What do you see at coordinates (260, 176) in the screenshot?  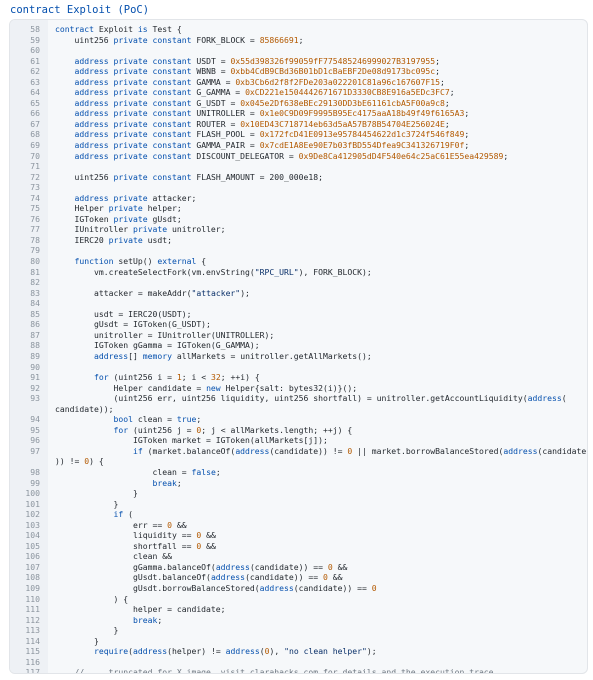 I see `code-token: FLASH_AMOUNT = 200_000e18;` at bounding box center [260, 176].